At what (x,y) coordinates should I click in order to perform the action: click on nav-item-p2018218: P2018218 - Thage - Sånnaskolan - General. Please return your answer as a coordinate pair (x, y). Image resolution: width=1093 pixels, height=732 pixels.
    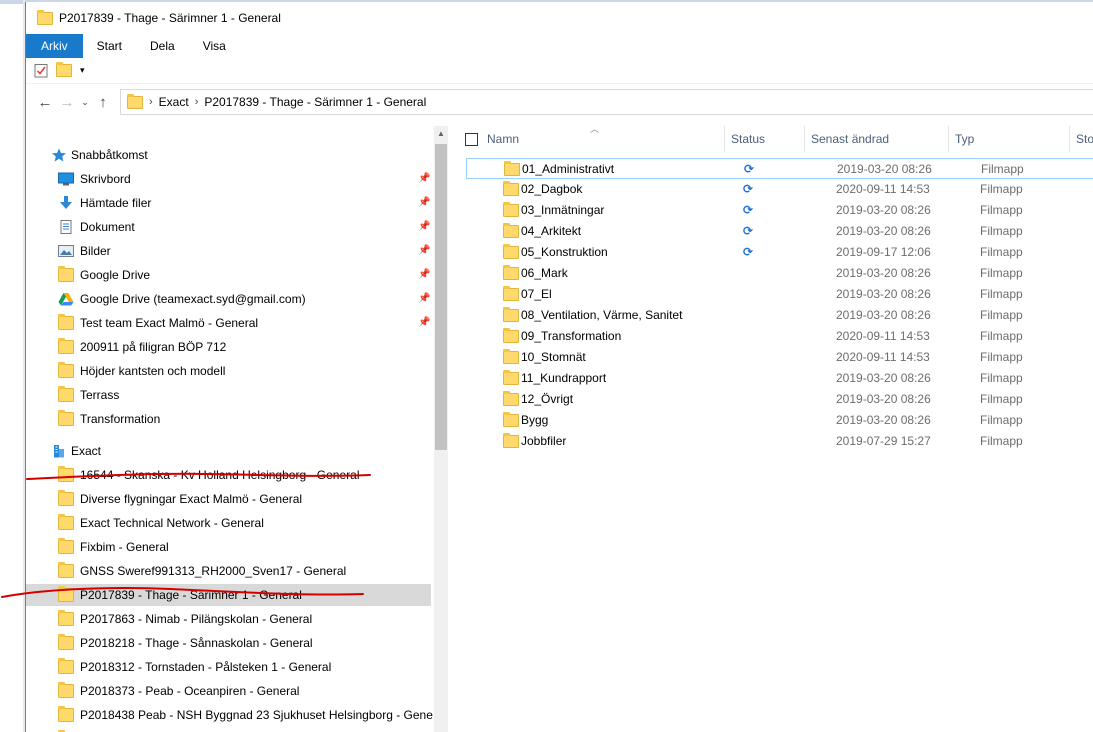
    Looking at the image, I should click on (228, 643).